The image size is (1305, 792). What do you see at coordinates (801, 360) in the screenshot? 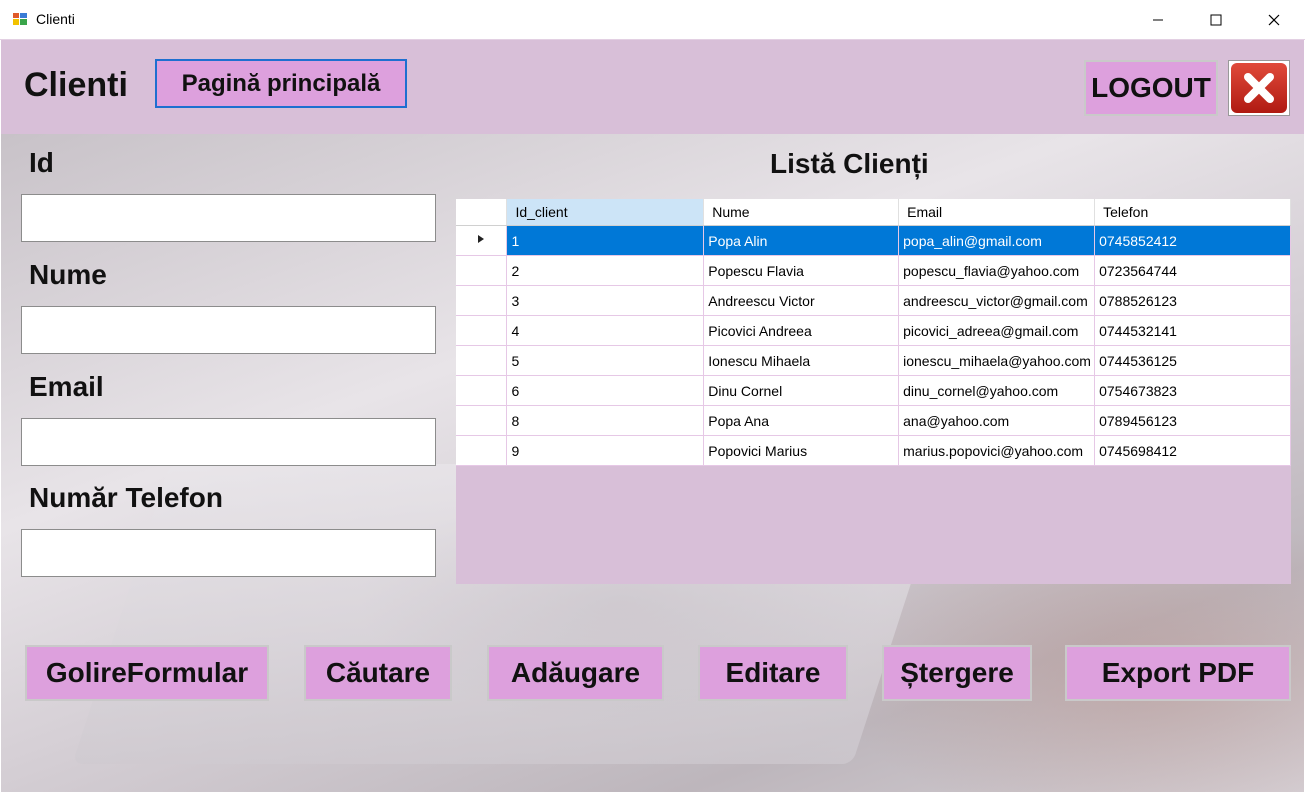
I see `cell-name: Ionescu Mihaela` at bounding box center [801, 360].